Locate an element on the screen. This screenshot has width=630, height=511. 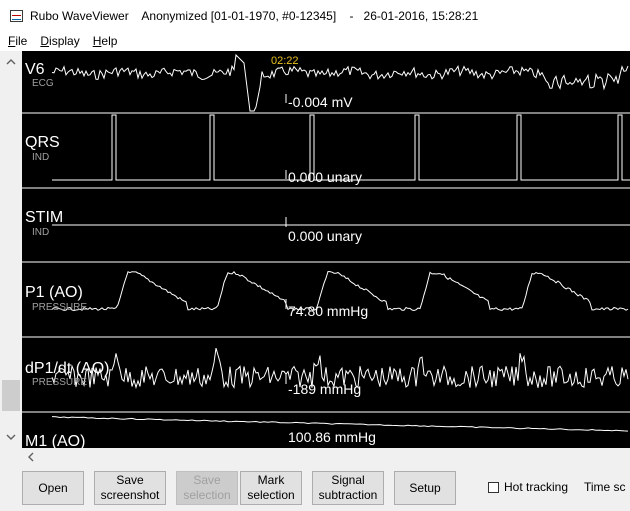
channel-type-p1: PRESSURE is located at coordinates (59, 307).